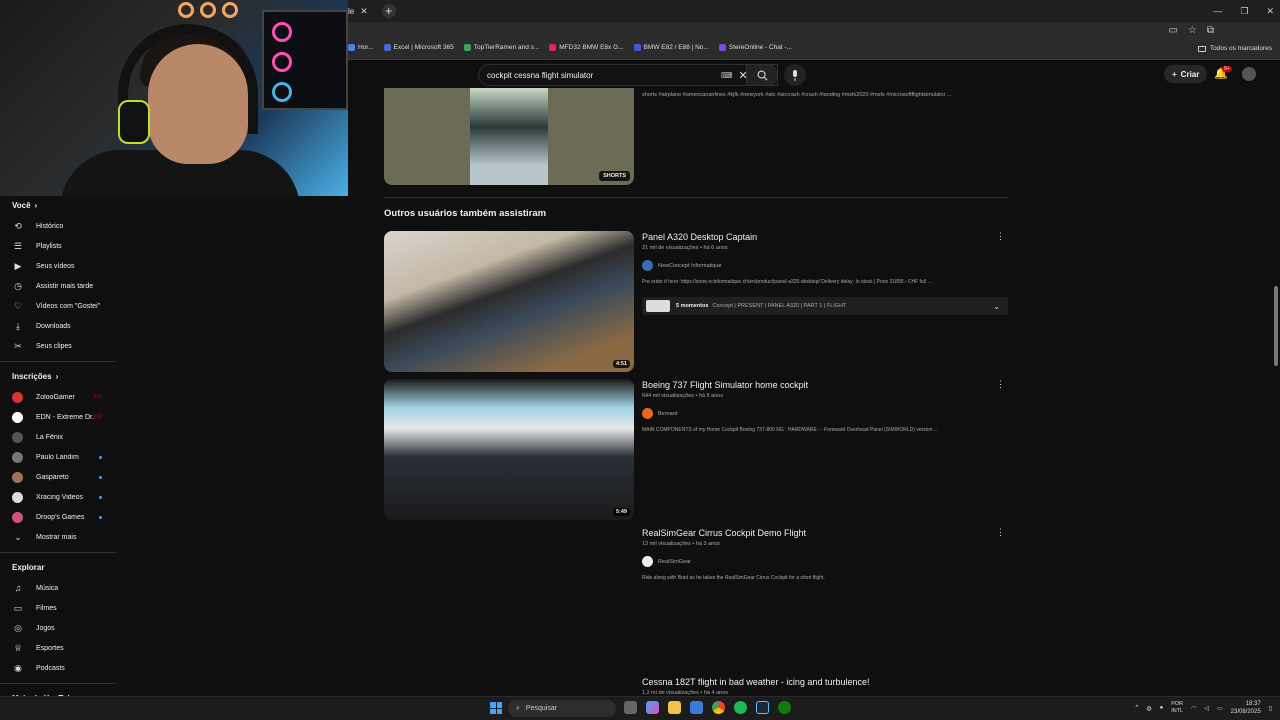 The width and height of the screenshot is (1280, 720). What do you see at coordinates (305, 60) in the screenshot?
I see `pc-case` at bounding box center [305, 60].